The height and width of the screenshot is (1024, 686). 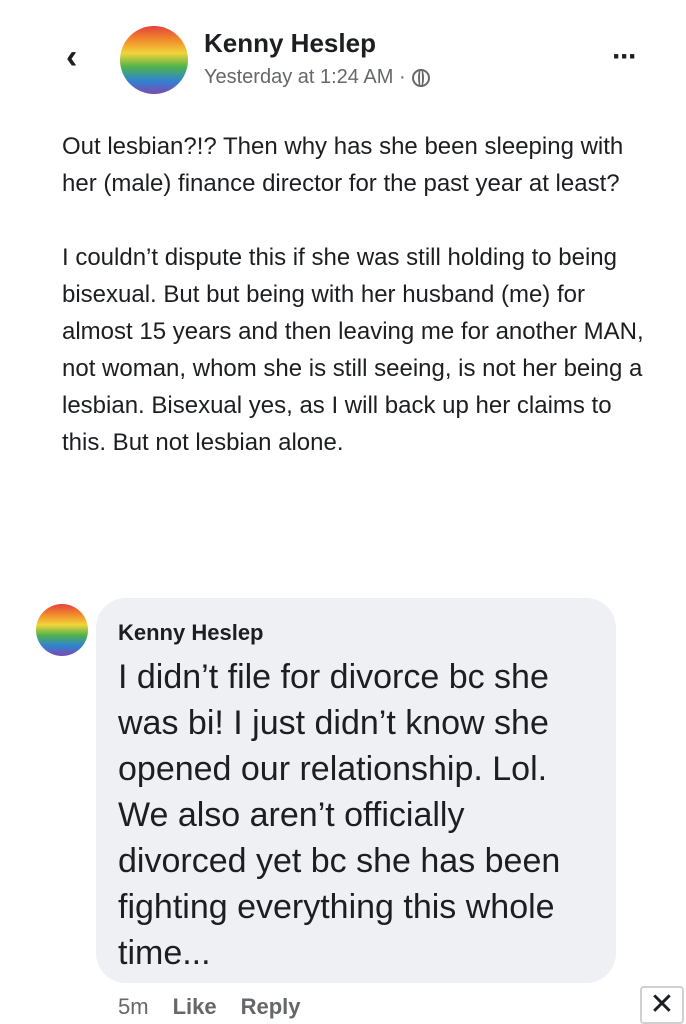 I want to click on comment-actions: 5m Like Reply, so click(x=209, y=1007).